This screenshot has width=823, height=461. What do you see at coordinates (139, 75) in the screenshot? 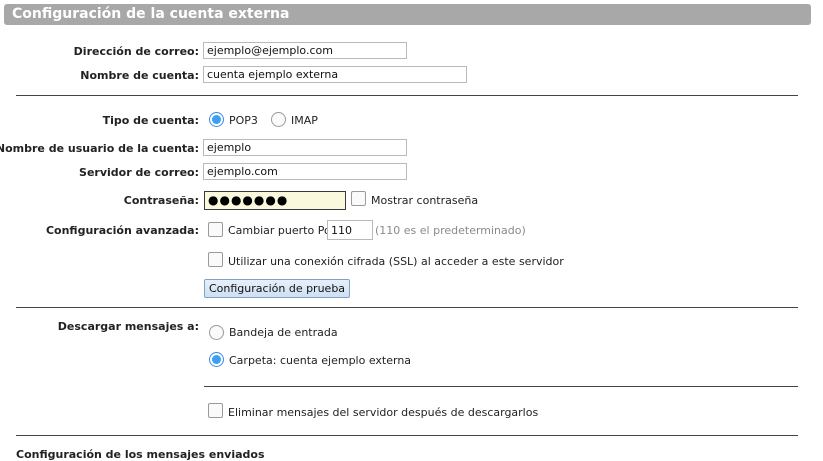
I see `account-name-label: Nombre de cuenta:` at bounding box center [139, 75].